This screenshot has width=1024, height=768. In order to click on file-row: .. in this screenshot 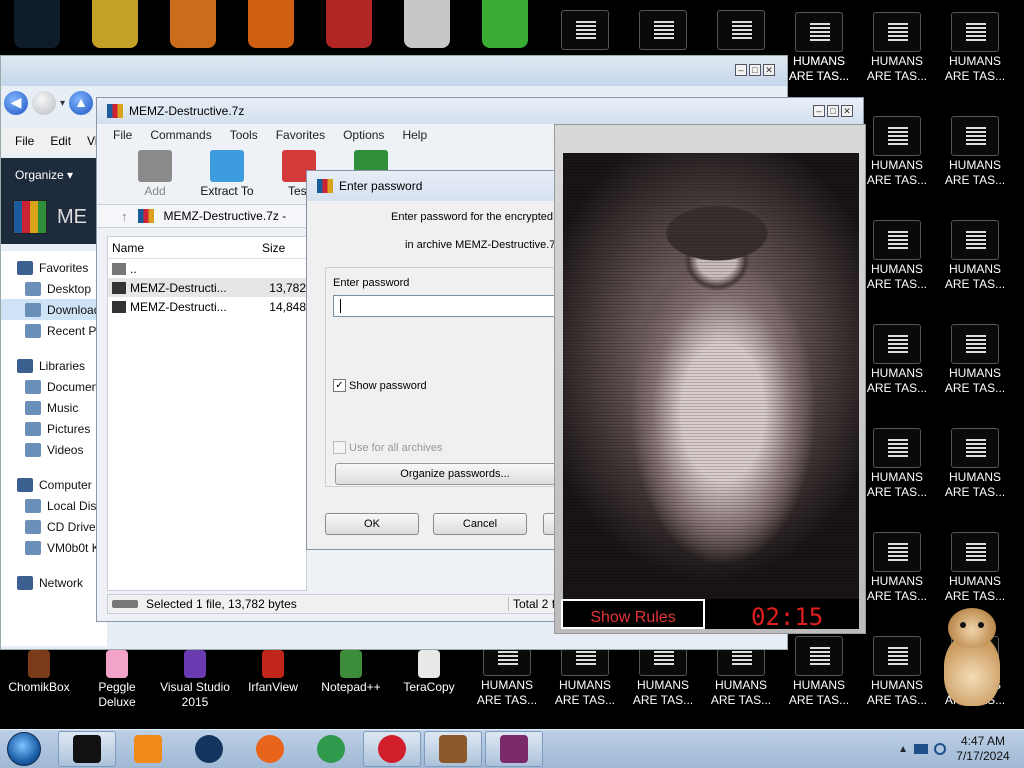, I will do `click(207, 268)`.